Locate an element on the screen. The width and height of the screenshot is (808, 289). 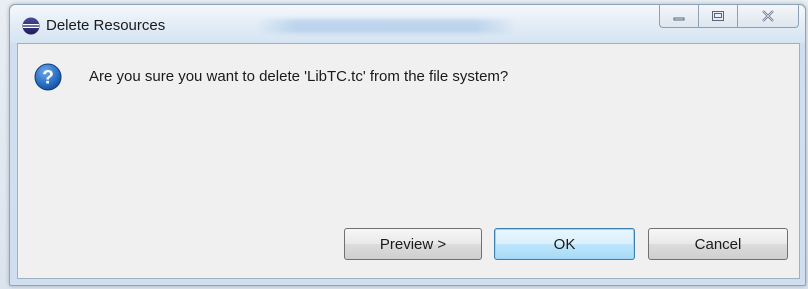
minimize-button is located at coordinates (678, 16).